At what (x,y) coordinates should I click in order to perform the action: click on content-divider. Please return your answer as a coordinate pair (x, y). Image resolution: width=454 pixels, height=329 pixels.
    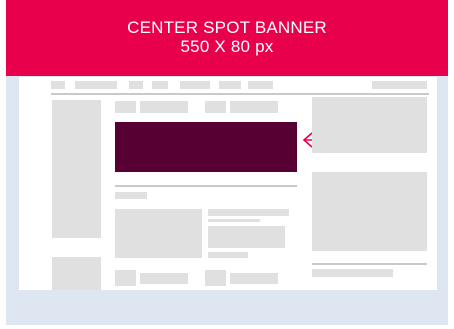
    Looking at the image, I should click on (206, 186).